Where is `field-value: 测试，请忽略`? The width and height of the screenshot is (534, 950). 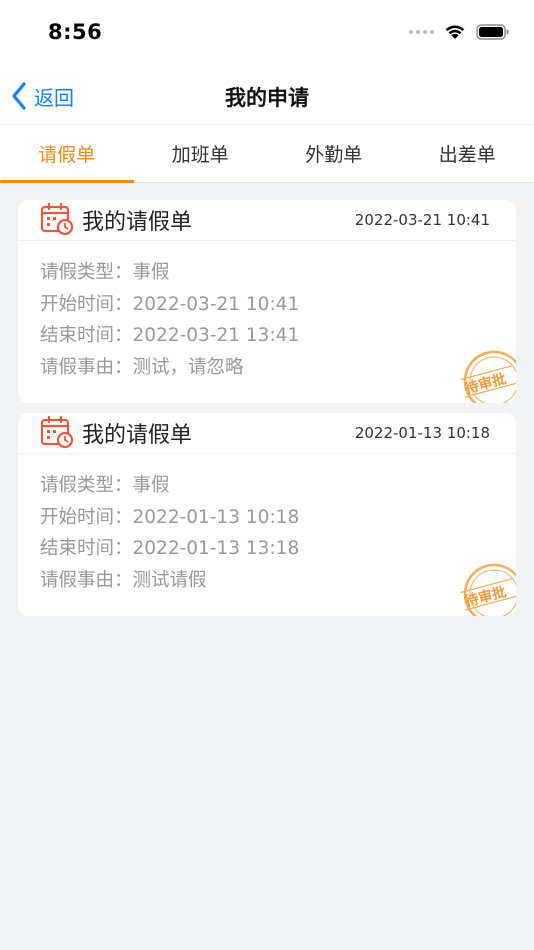
field-value: 测试，请忽略 is located at coordinates (188, 367).